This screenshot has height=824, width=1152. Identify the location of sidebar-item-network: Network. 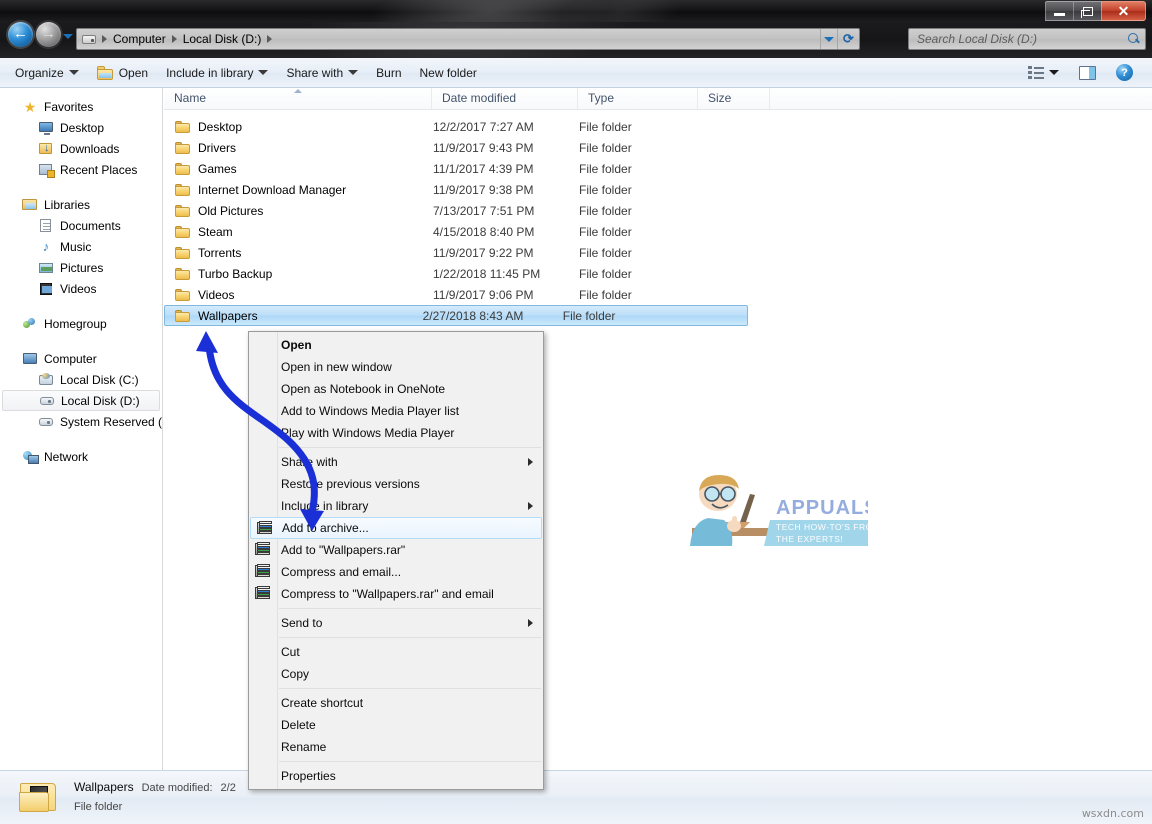
(81, 456).